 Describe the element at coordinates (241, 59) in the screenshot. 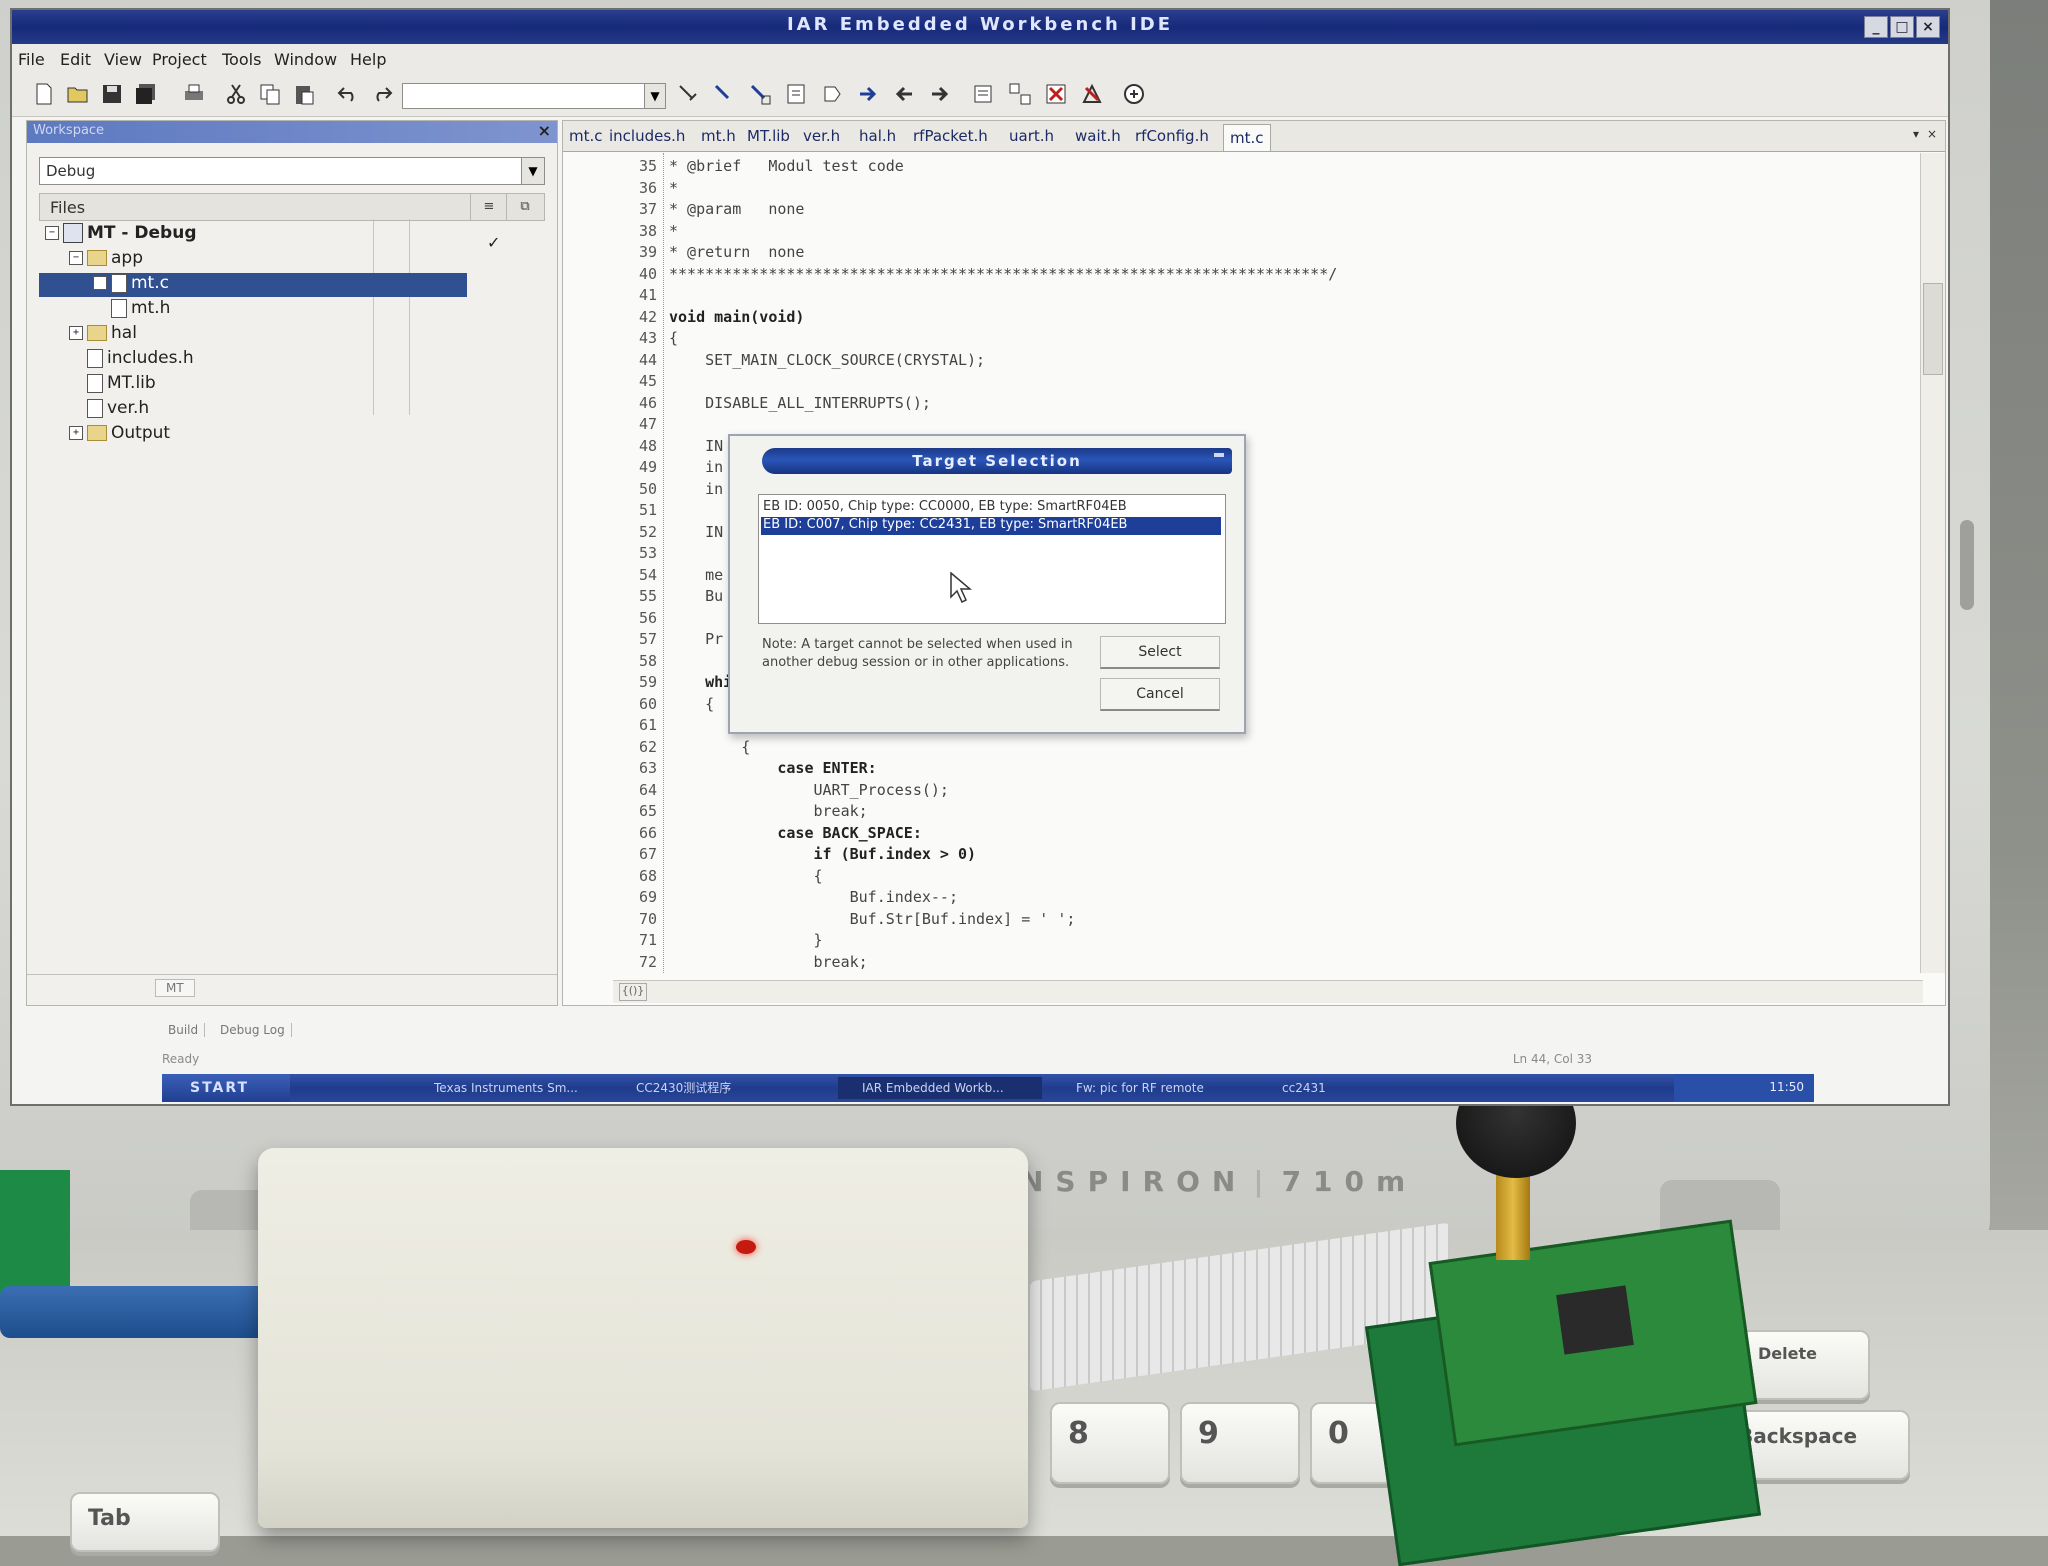

I see `menu-tools: Tools` at that location.